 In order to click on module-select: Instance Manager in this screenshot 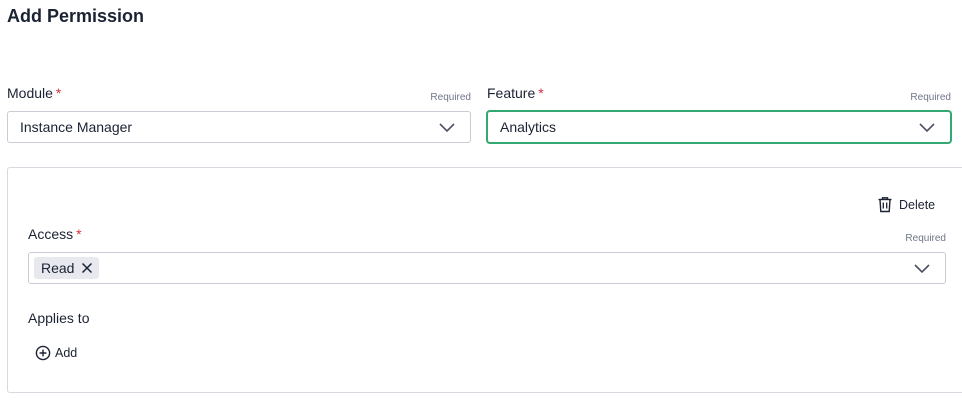, I will do `click(239, 127)`.